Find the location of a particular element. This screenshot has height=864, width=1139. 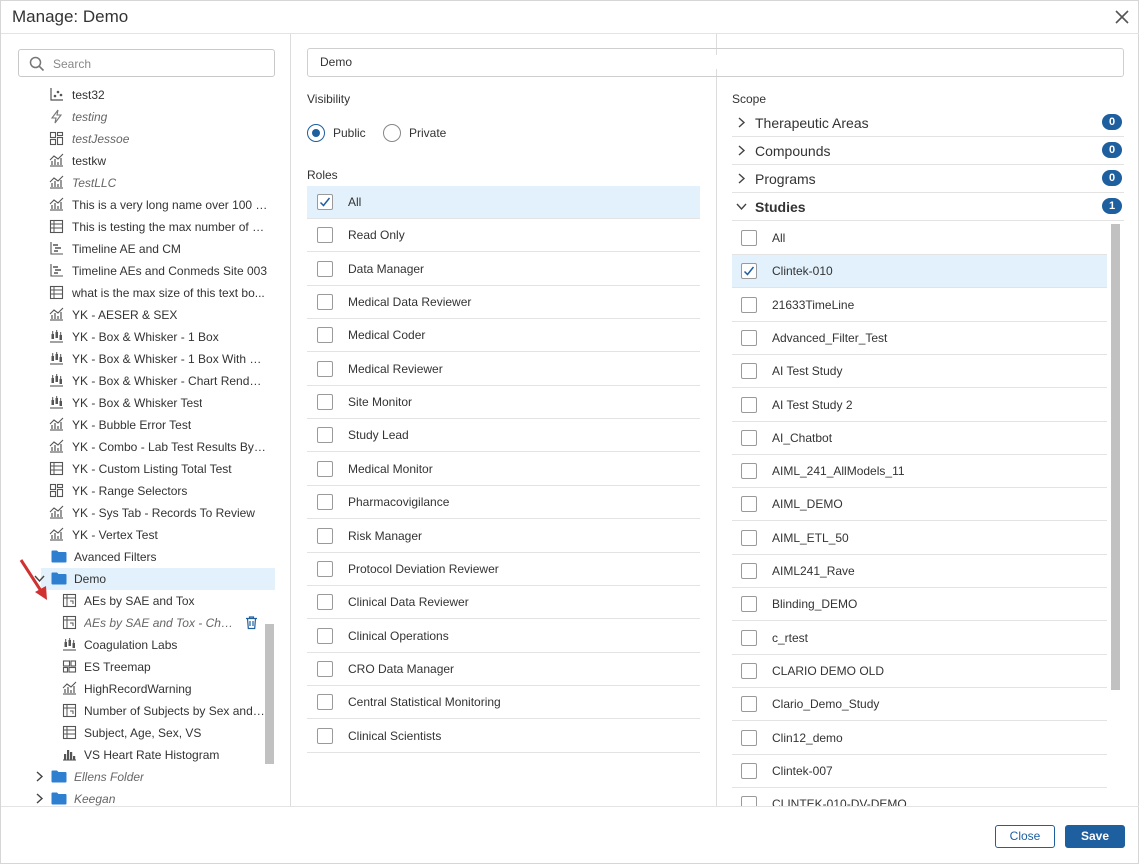

tree-item: YK - Box & Whisker - 1 Box is located at coordinates (138, 337).